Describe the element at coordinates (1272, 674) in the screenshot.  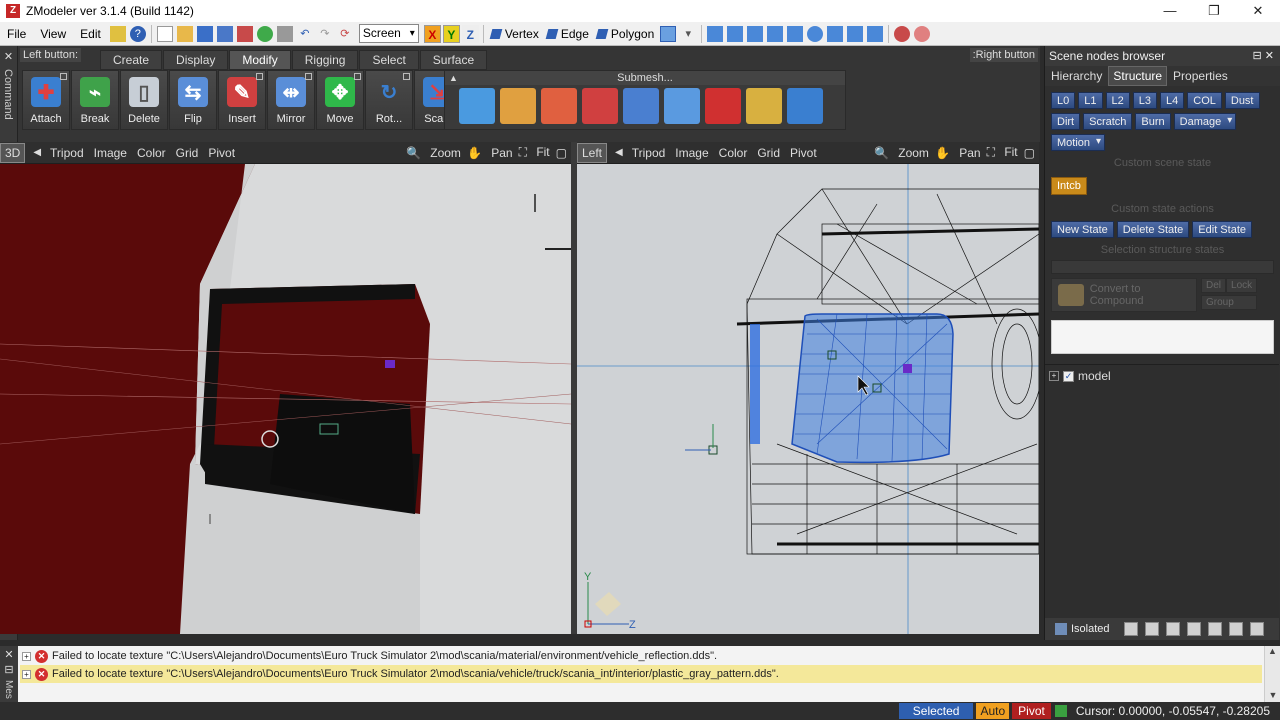
I see `log-scrollbar: ▲ ▼` at that location.